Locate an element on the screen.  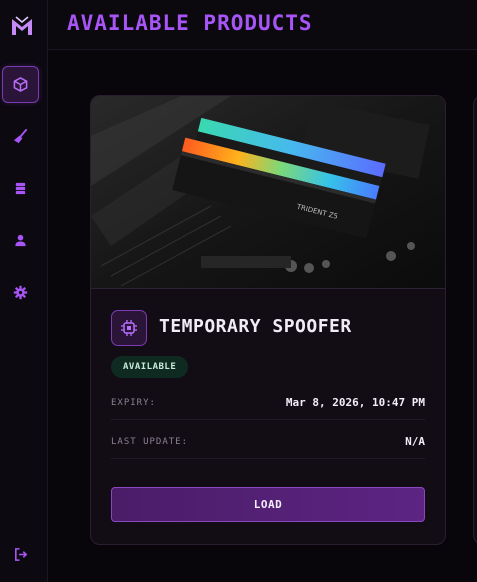
sidebar-item-storage is located at coordinates (20, 188).